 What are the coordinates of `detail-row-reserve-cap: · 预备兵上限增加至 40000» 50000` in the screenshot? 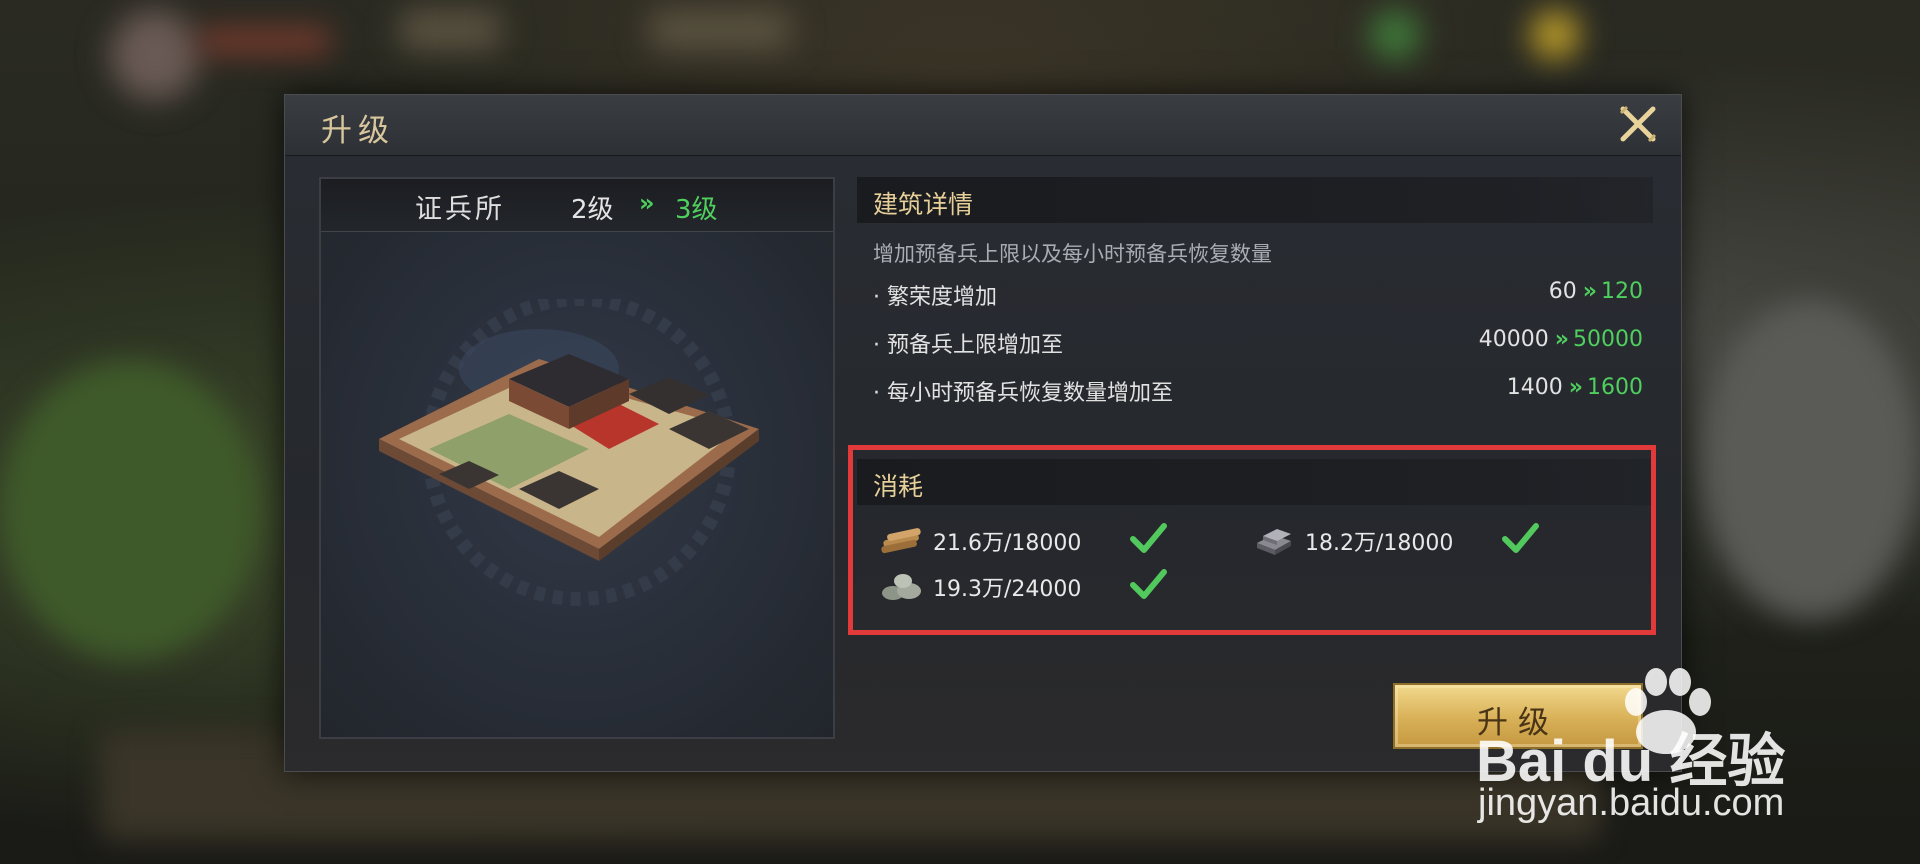 It's located at (1258, 344).